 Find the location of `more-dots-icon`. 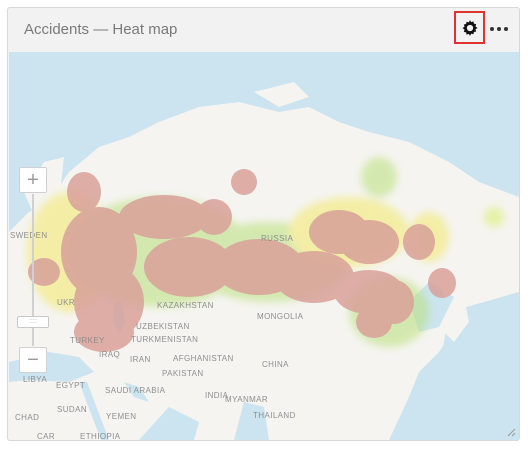

more-dots-icon is located at coordinates (499, 29).